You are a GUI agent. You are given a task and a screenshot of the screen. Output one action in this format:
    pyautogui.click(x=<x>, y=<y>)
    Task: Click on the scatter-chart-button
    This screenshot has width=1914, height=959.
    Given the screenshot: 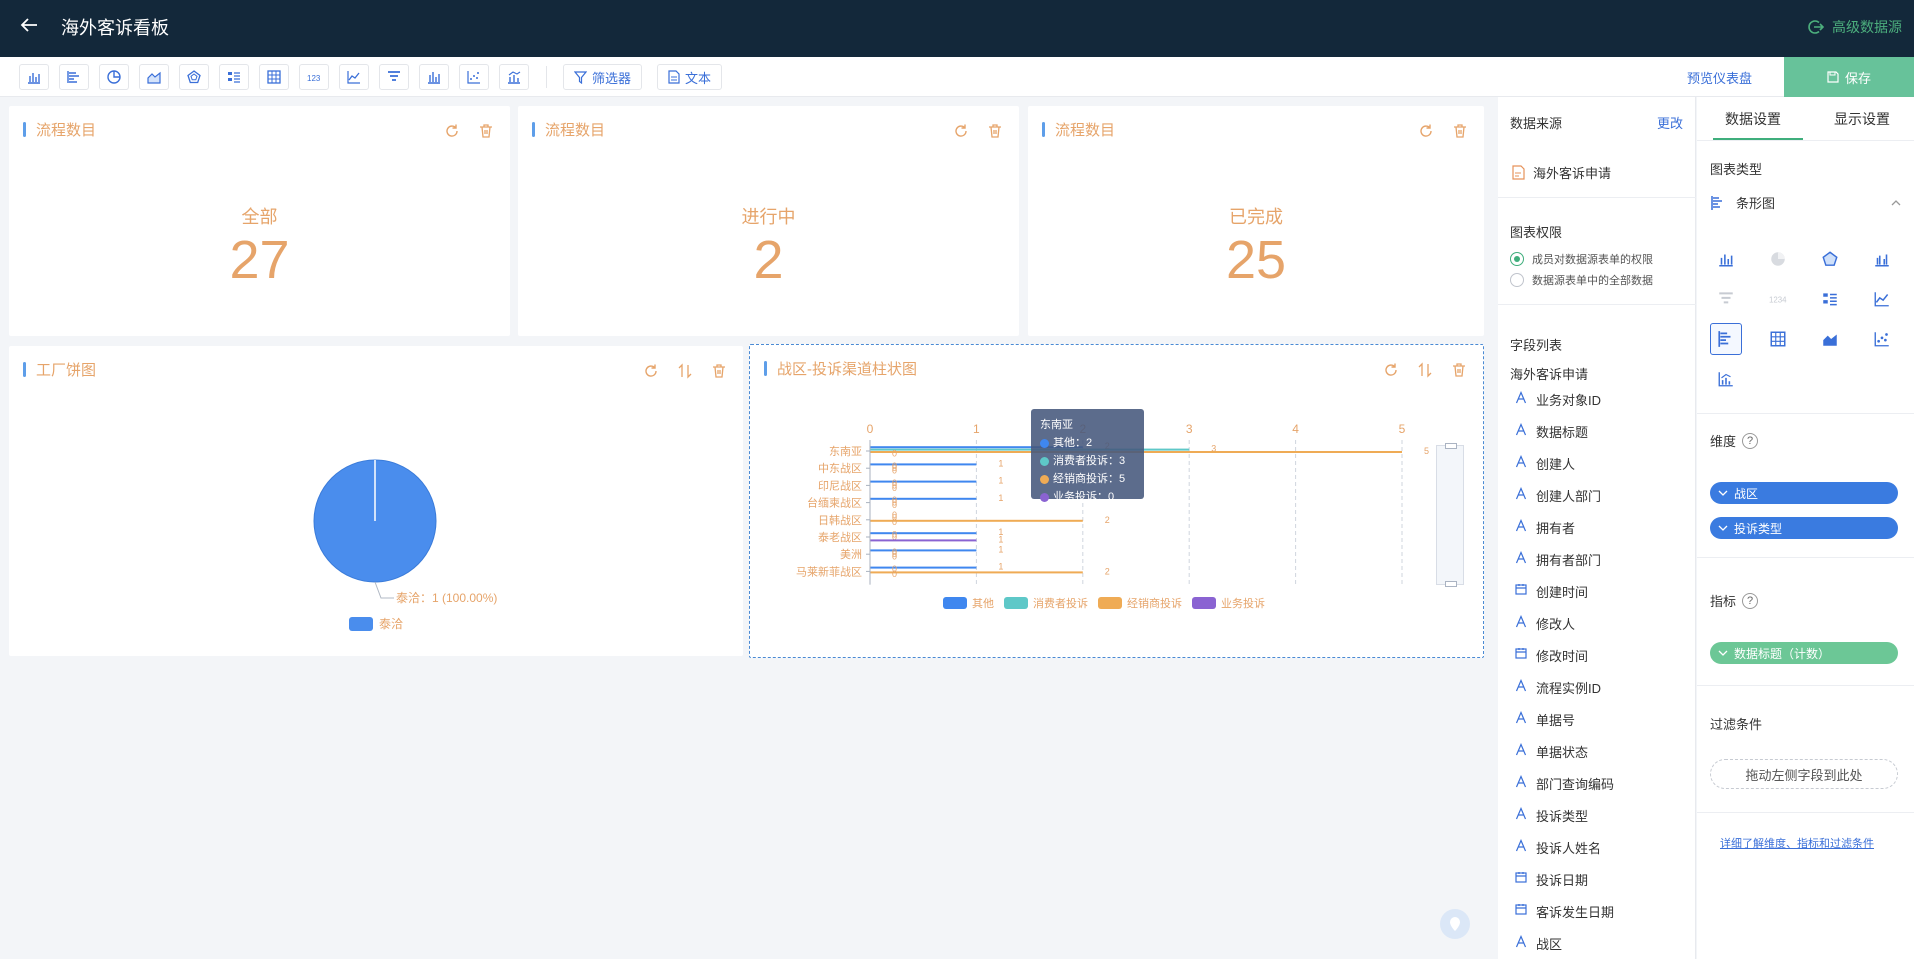 What is the action you would take?
    pyautogui.click(x=474, y=77)
    